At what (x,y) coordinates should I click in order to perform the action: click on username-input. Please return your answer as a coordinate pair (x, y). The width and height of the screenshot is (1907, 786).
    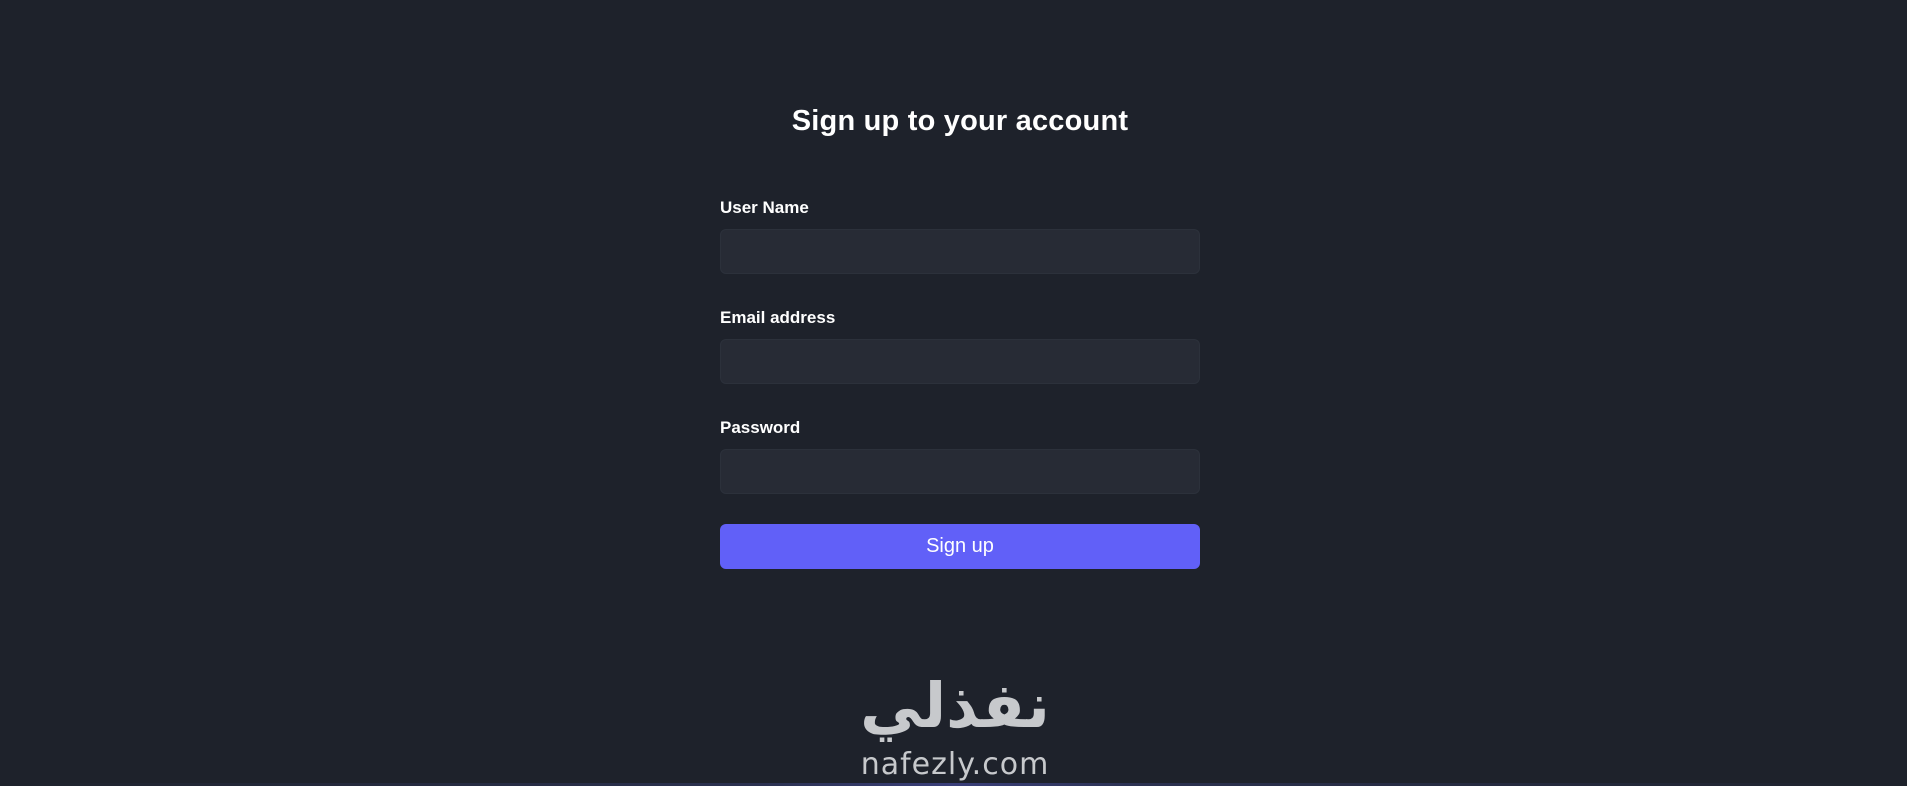
    Looking at the image, I should click on (960, 251).